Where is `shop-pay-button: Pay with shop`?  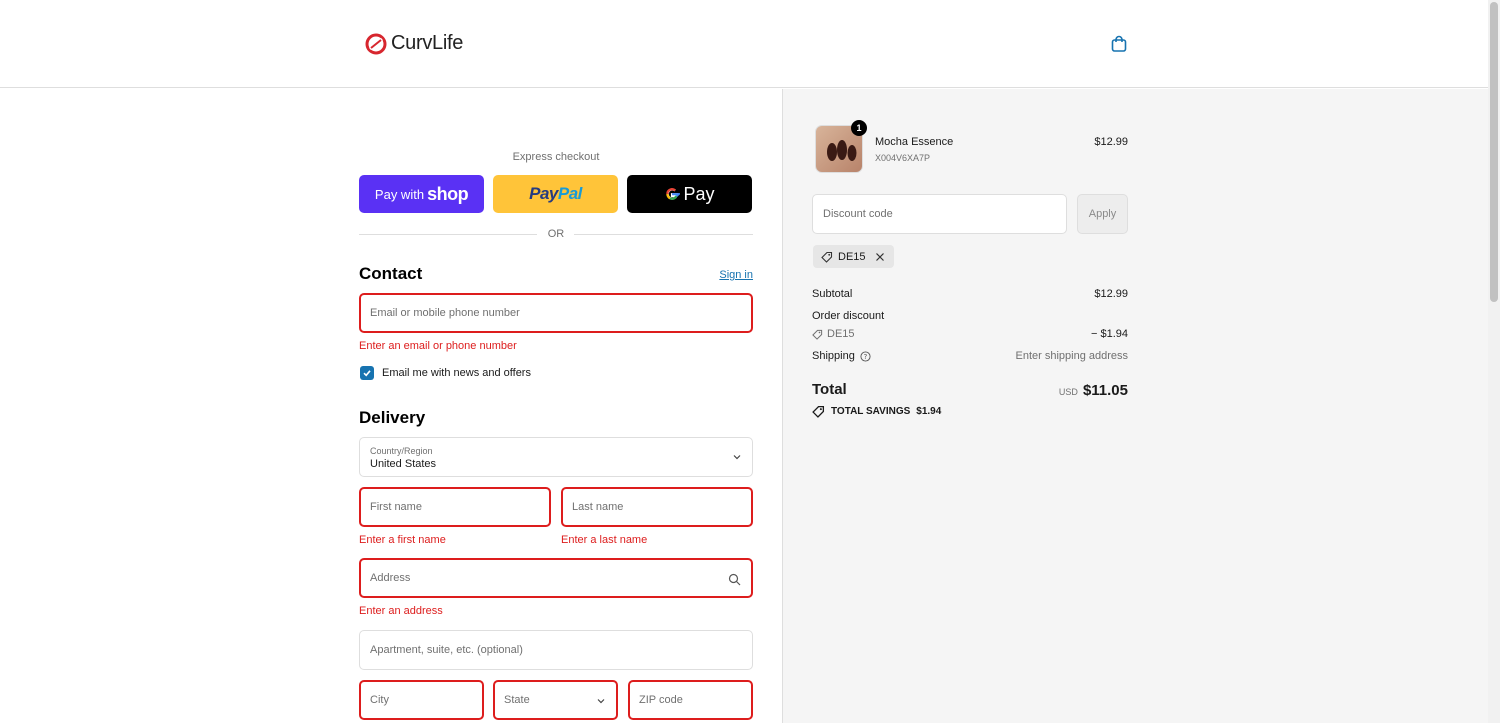
shop-pay-button: Pay with shop is located at coordinates (421, 194).